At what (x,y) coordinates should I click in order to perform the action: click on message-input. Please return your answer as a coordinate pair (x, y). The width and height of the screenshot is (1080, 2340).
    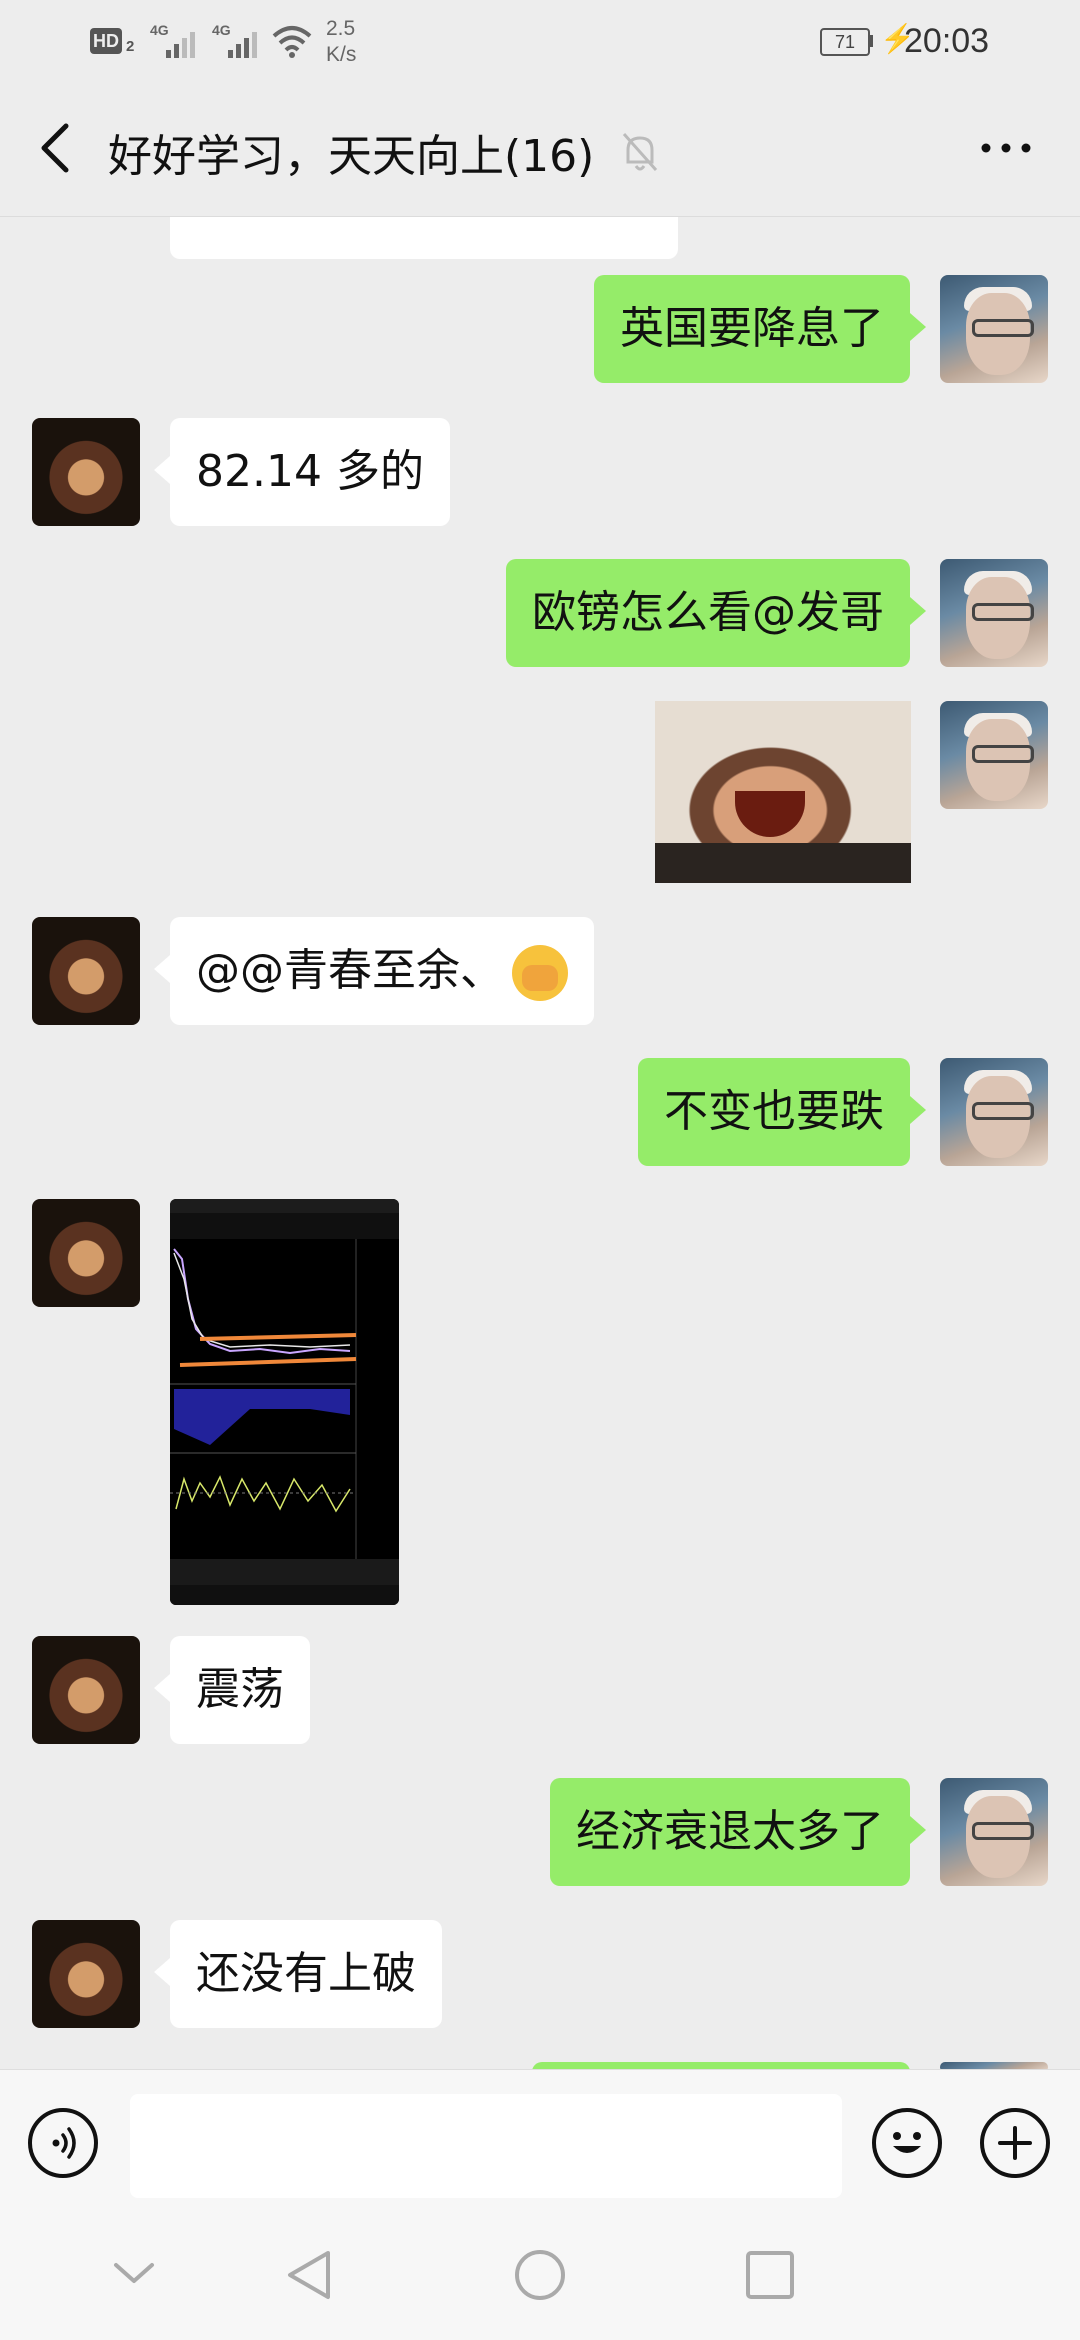
    Looking at the image, I should click on (486, 2146).